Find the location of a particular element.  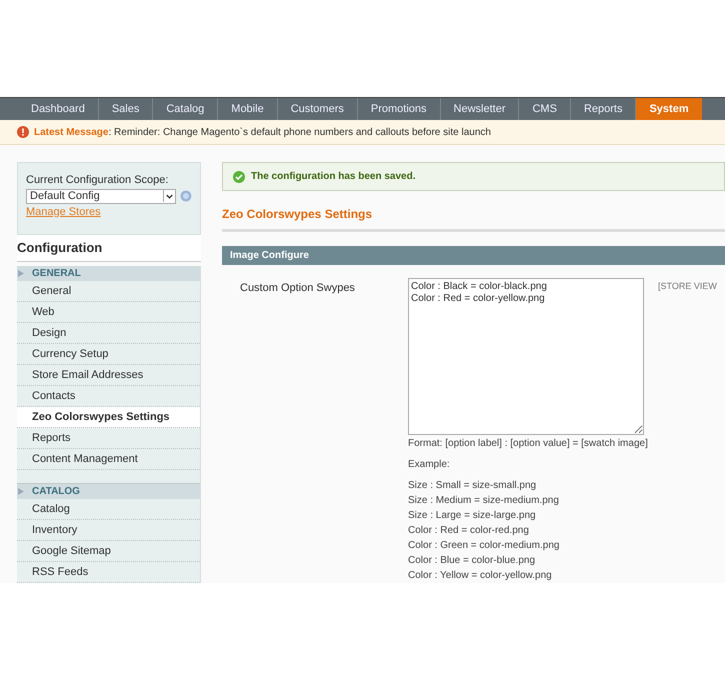

success-message: The configuration has been saved. is located at coordinates (473, 177).